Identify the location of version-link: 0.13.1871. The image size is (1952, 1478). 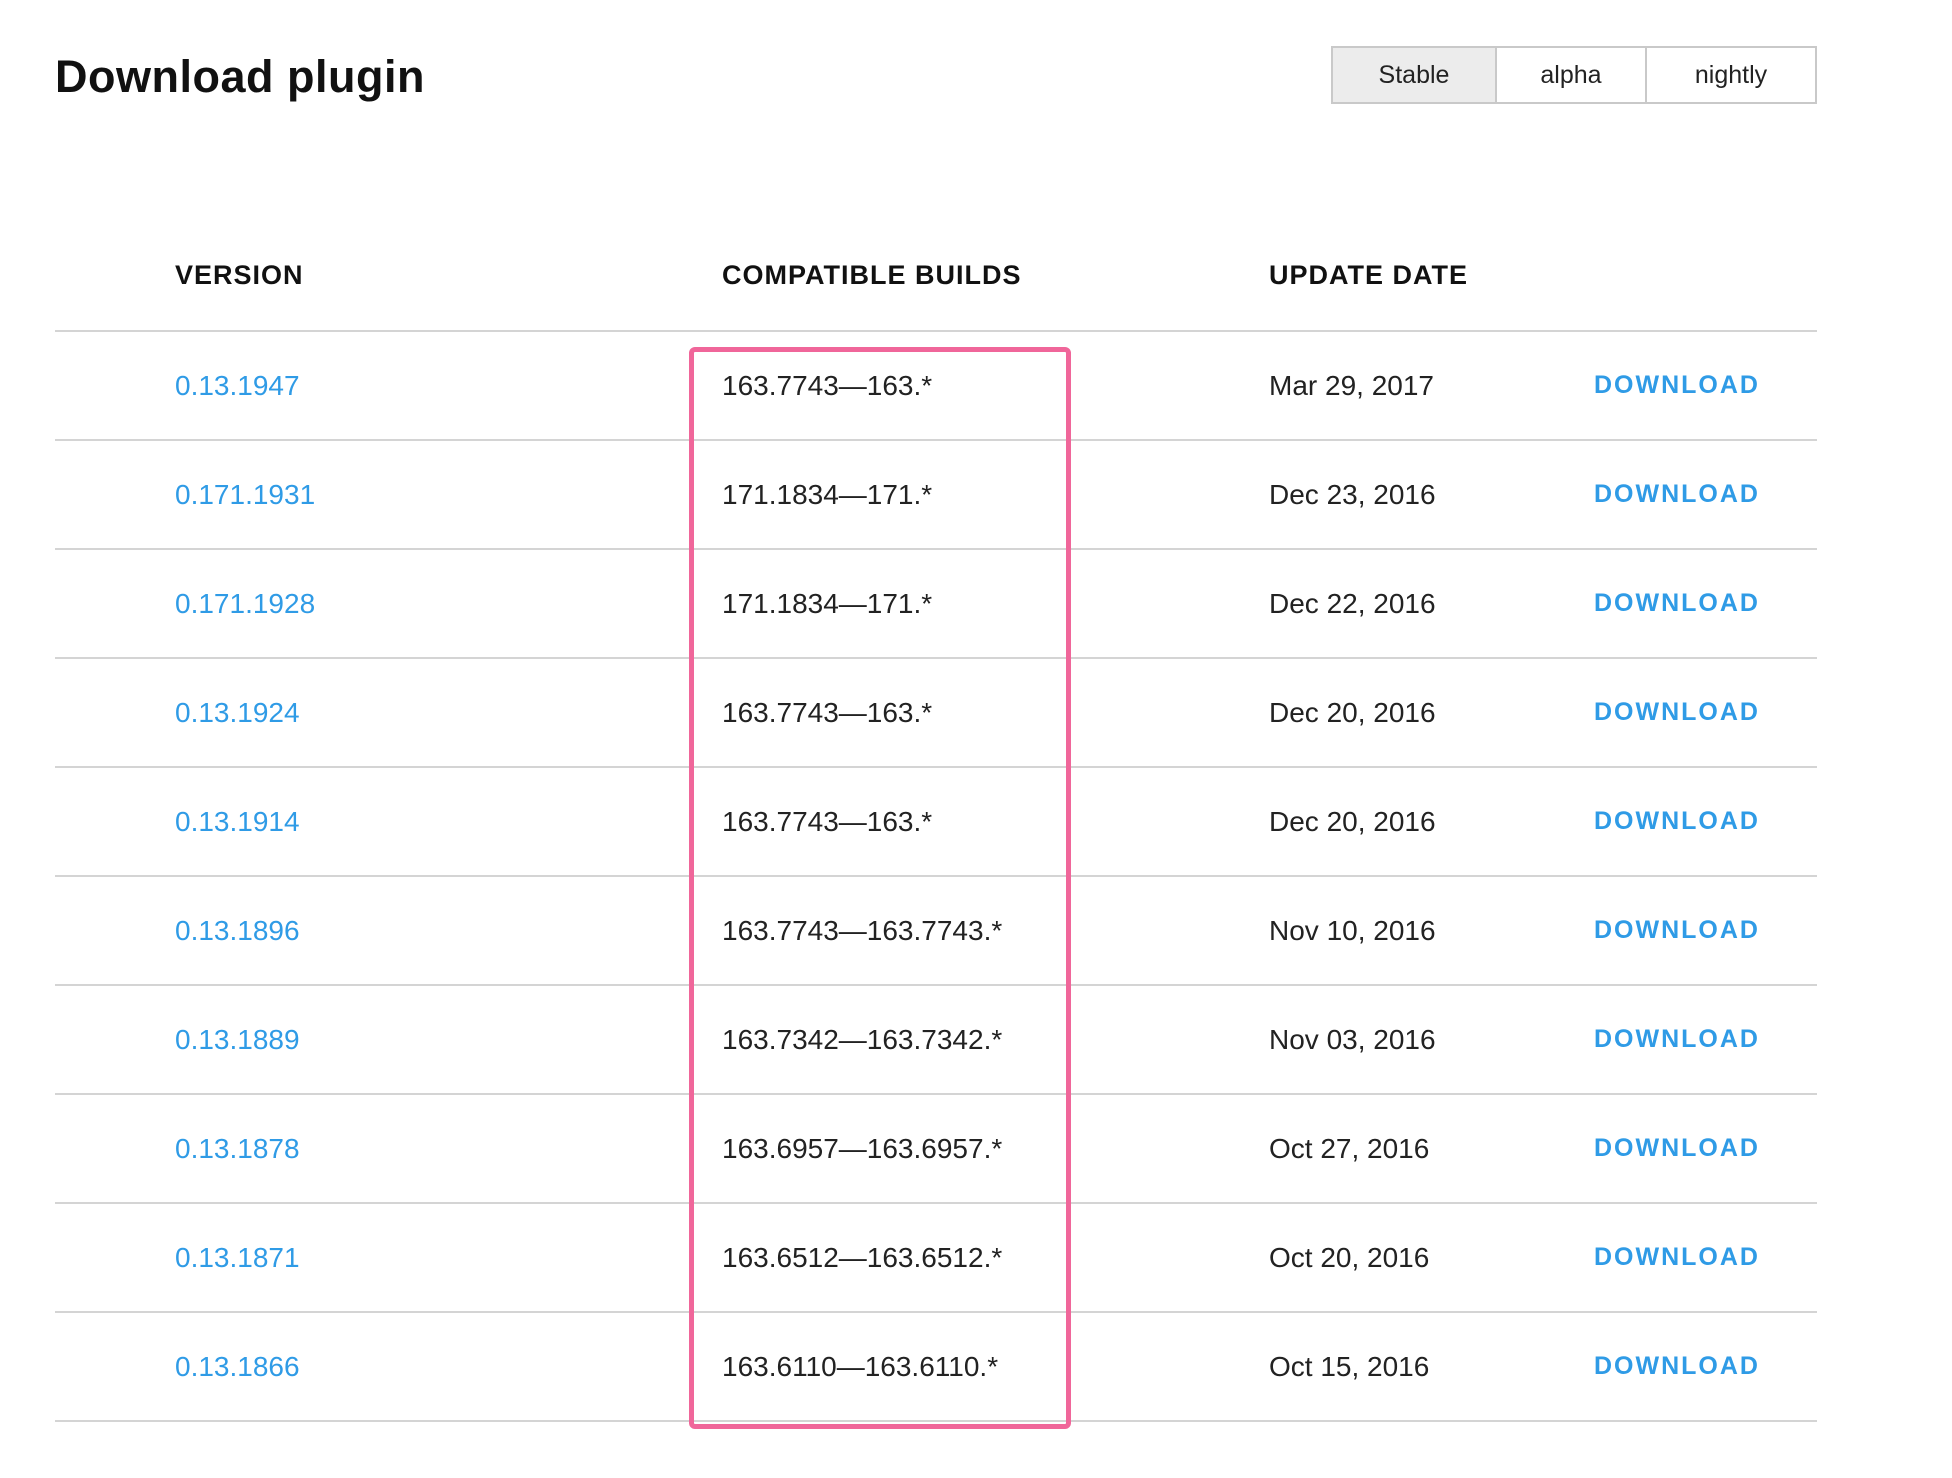
(237, 1258).